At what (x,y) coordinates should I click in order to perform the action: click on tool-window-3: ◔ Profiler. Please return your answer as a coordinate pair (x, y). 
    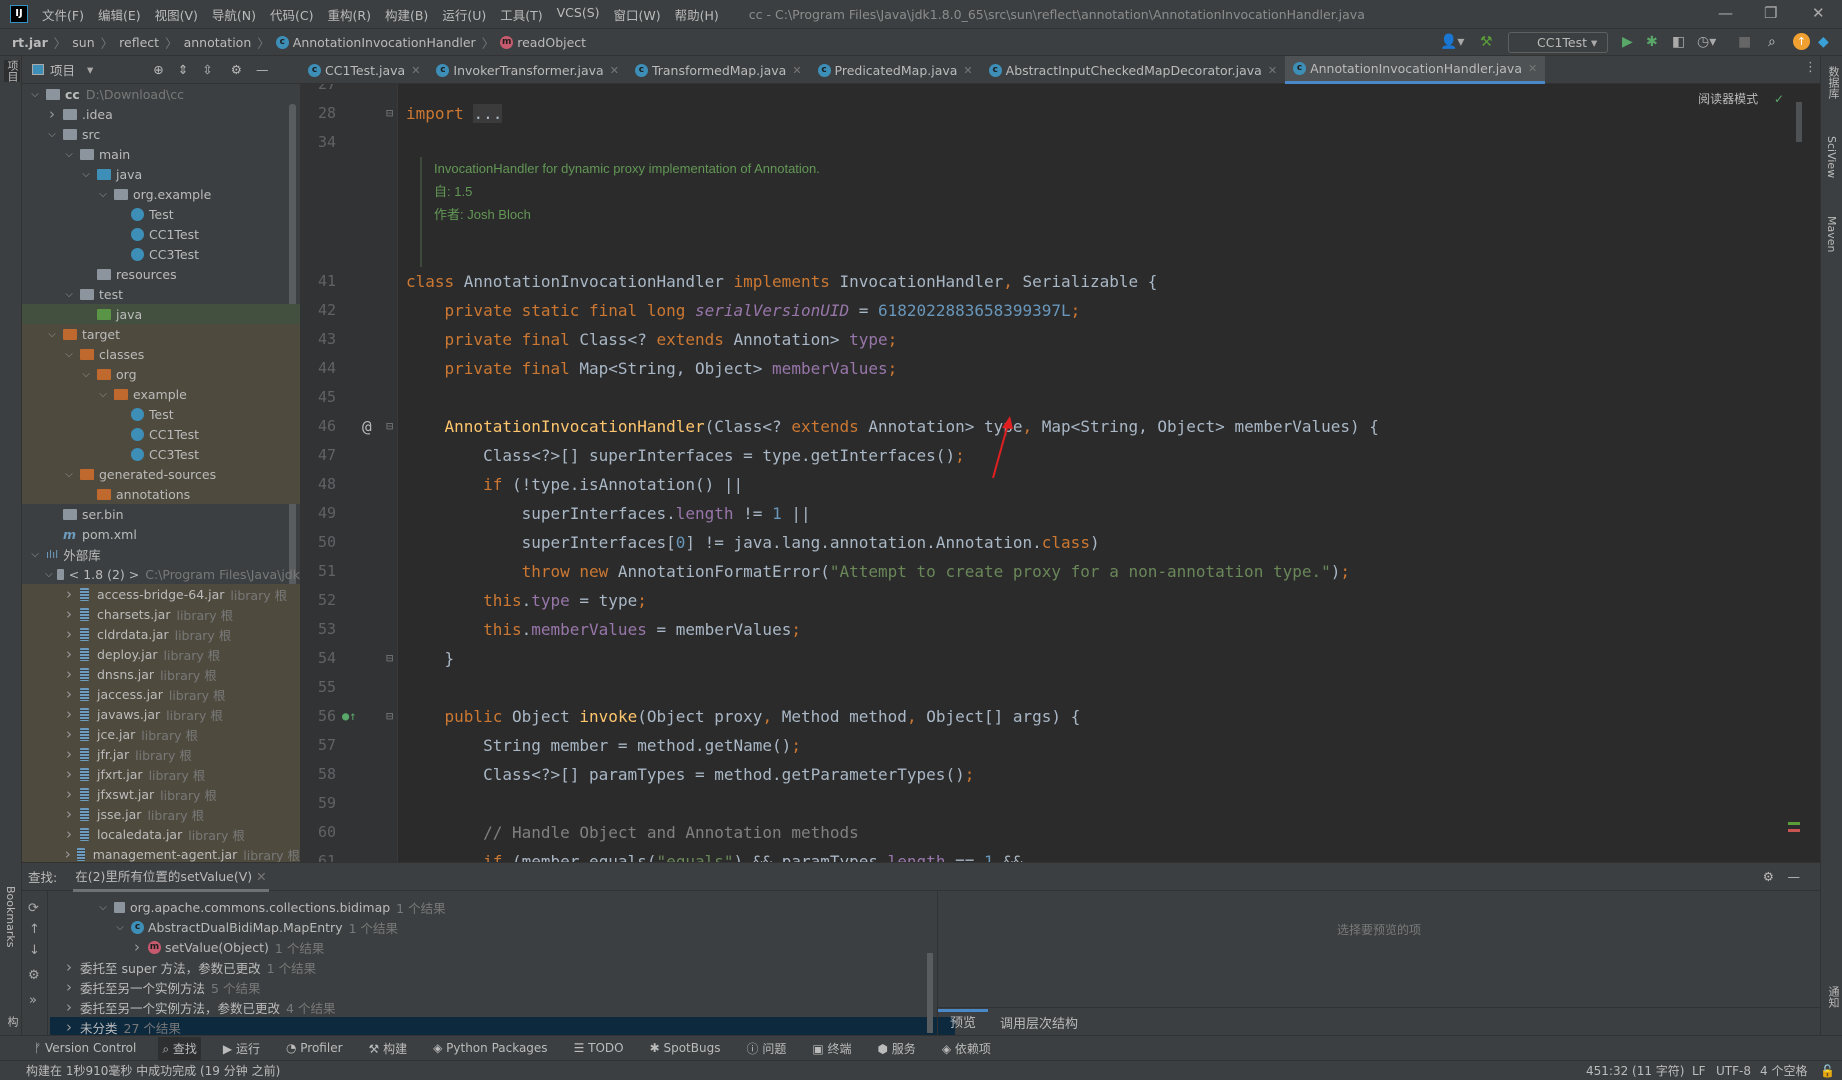
    Looking at the image, I should click on (314, 1048).